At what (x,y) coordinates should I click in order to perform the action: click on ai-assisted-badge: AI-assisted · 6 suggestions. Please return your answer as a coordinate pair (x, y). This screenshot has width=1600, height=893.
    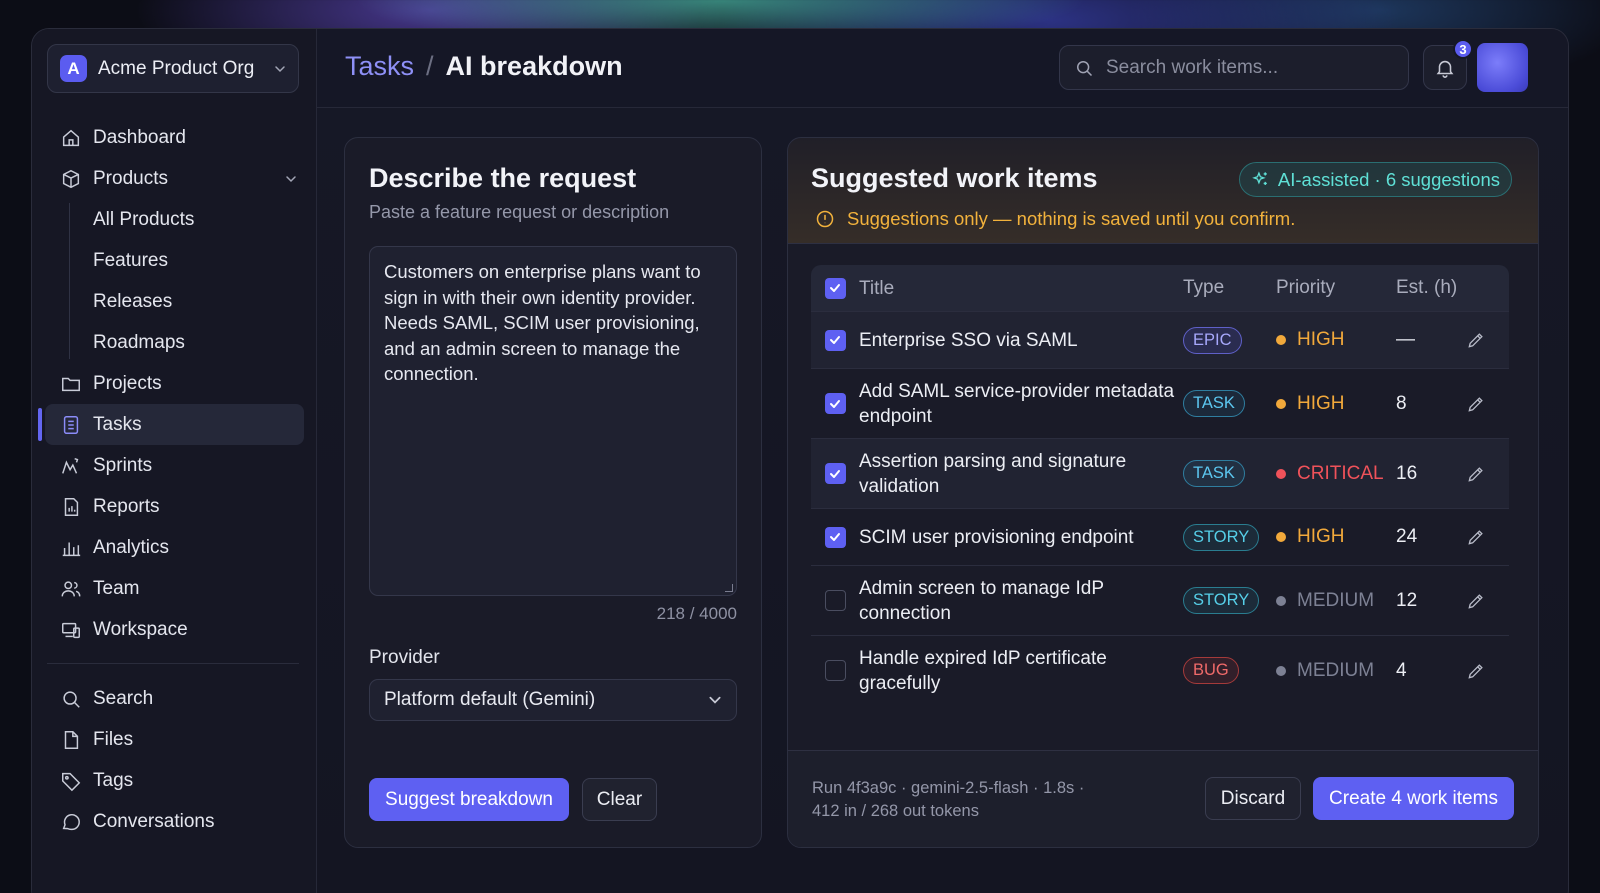
    Looking at the image, I should click on (1375, 179).